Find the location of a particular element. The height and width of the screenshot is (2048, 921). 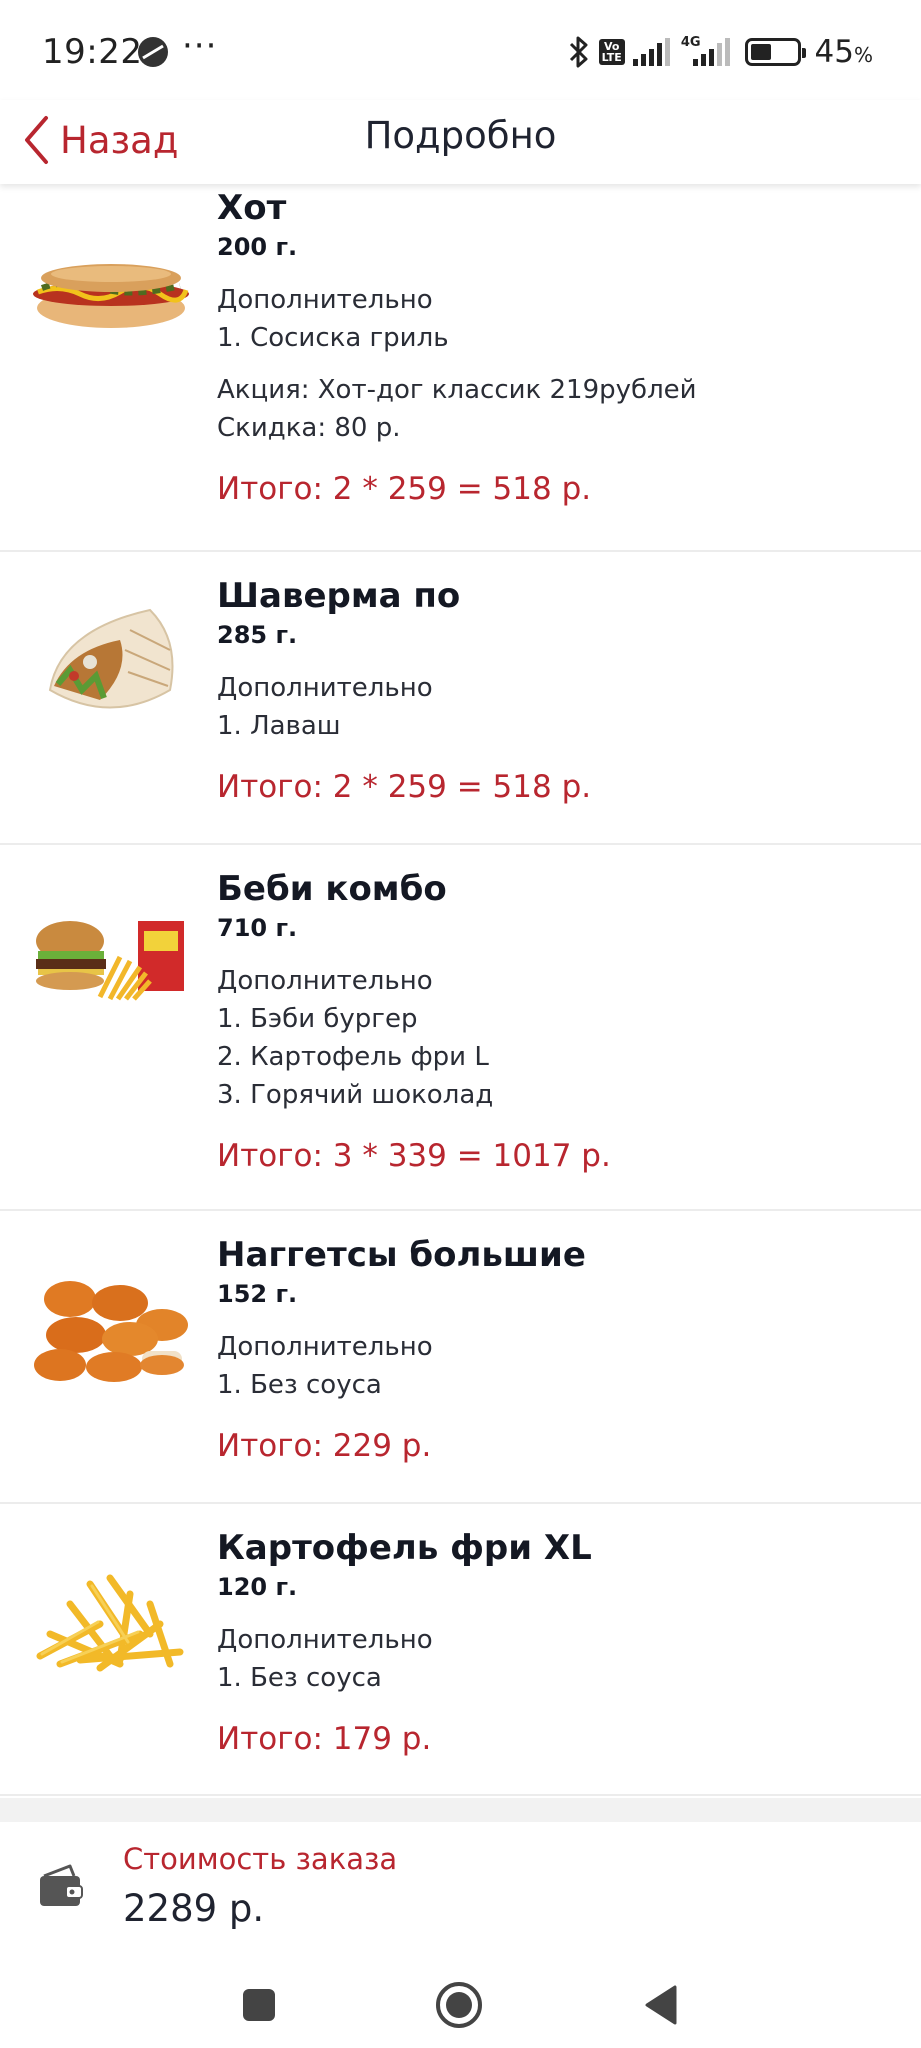

item-weight: 710 г. is located at coordinates (257, 928).